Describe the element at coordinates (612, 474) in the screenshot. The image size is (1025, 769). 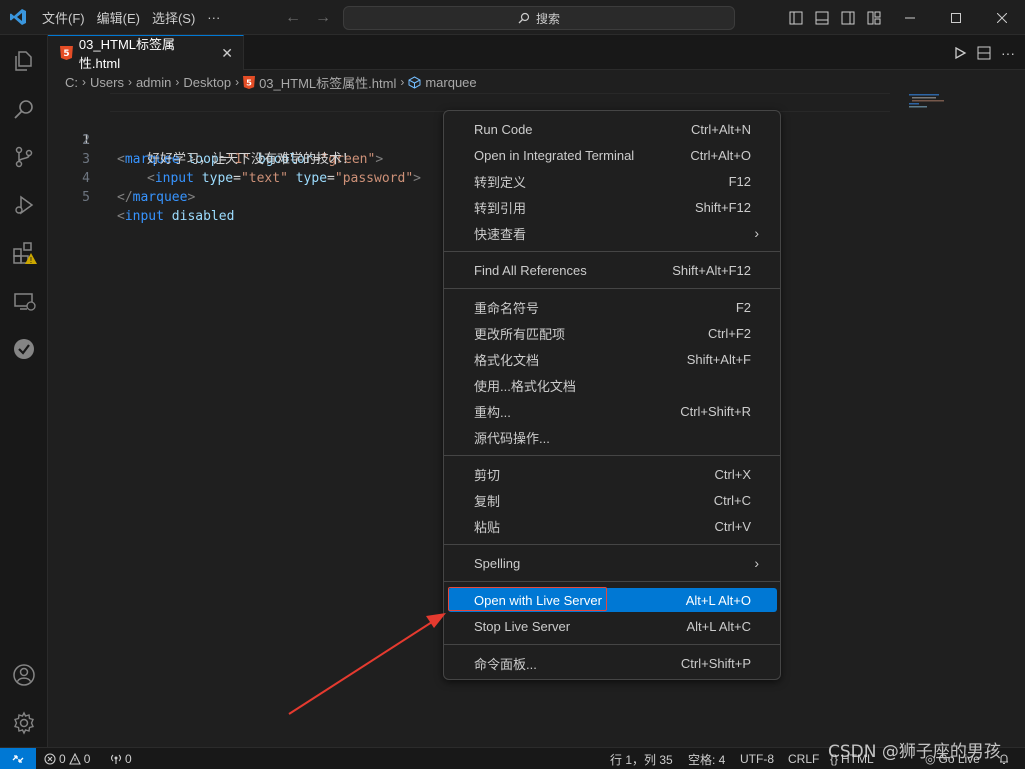
I see `menu-item-cut: 剪切 Ctrl+X` at that location.